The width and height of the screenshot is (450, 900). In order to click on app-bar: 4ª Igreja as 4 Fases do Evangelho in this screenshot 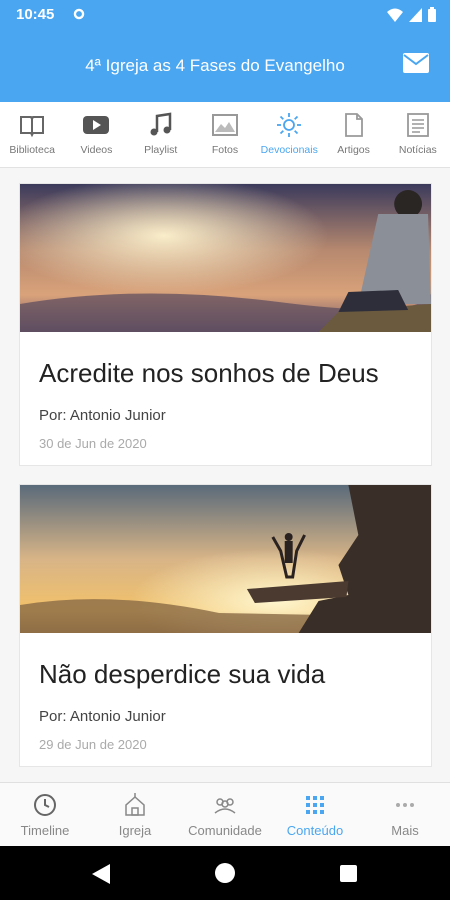, I will do `click(225, 65)`.